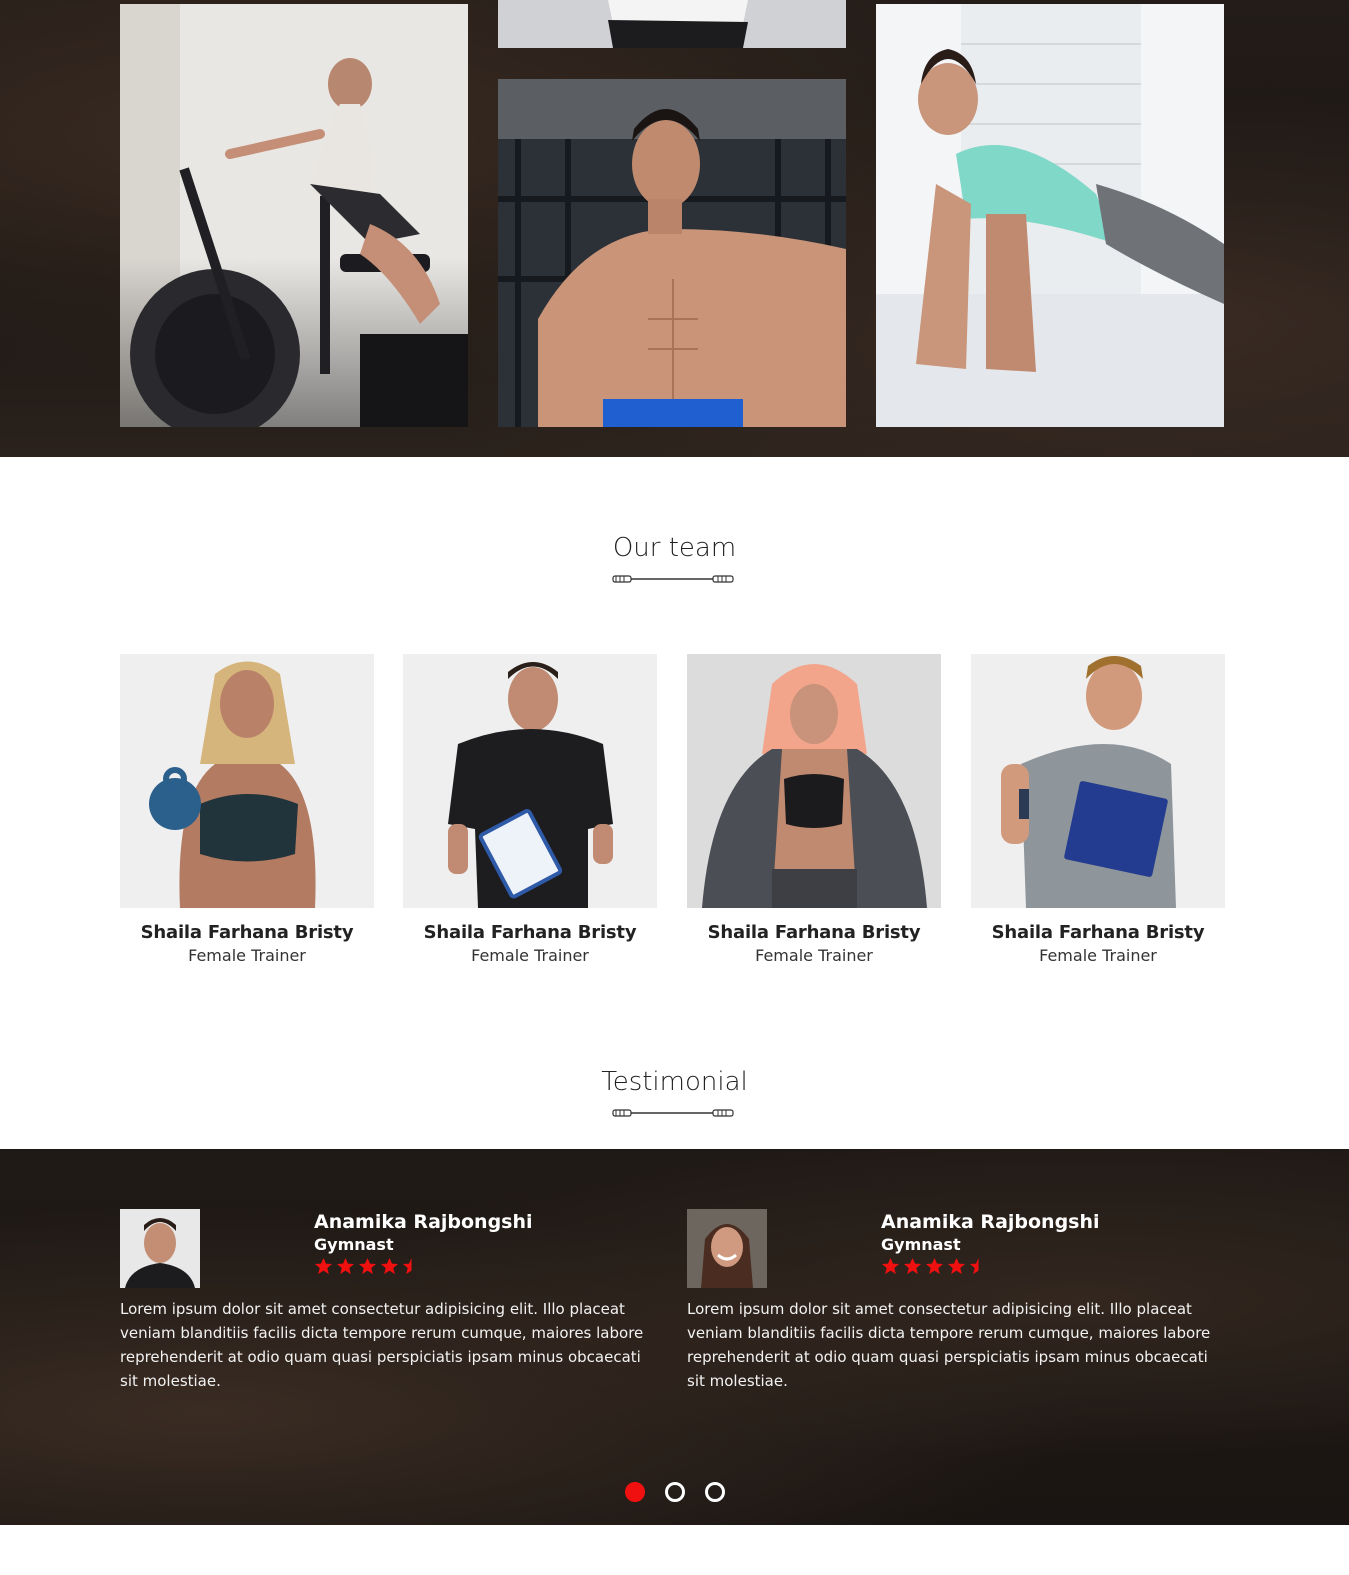 The image size is (1349, 1575). Describe the element at coordinates (530, 781) in the screenshot. I see `man-clipboard-photo` at that location.